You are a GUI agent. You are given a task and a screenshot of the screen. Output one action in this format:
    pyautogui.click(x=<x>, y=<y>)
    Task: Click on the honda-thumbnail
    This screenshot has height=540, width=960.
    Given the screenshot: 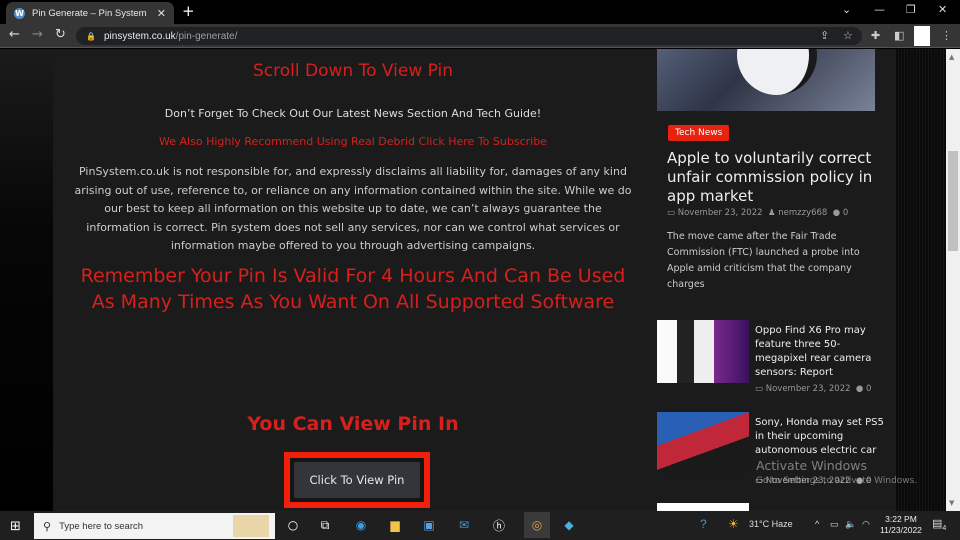 What is the action you would take?
    pyautogui.click(x=703, y=443)
    